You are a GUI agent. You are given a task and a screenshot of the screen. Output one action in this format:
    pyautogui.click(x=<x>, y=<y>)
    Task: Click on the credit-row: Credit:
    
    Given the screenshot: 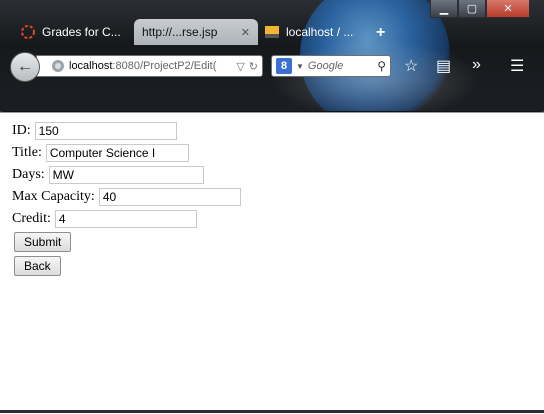 What is the action you would take?
    pyautogui.click(x=104, y=219)
    